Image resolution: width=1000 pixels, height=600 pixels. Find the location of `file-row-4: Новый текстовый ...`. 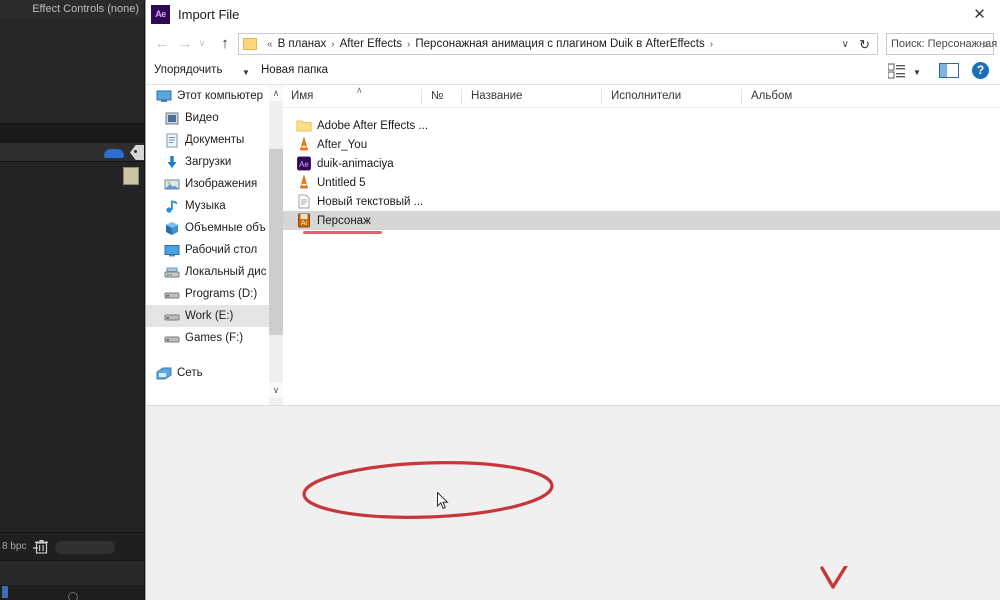

file-row-4: Новый текстовый ... is located at coordinates (641, 201).